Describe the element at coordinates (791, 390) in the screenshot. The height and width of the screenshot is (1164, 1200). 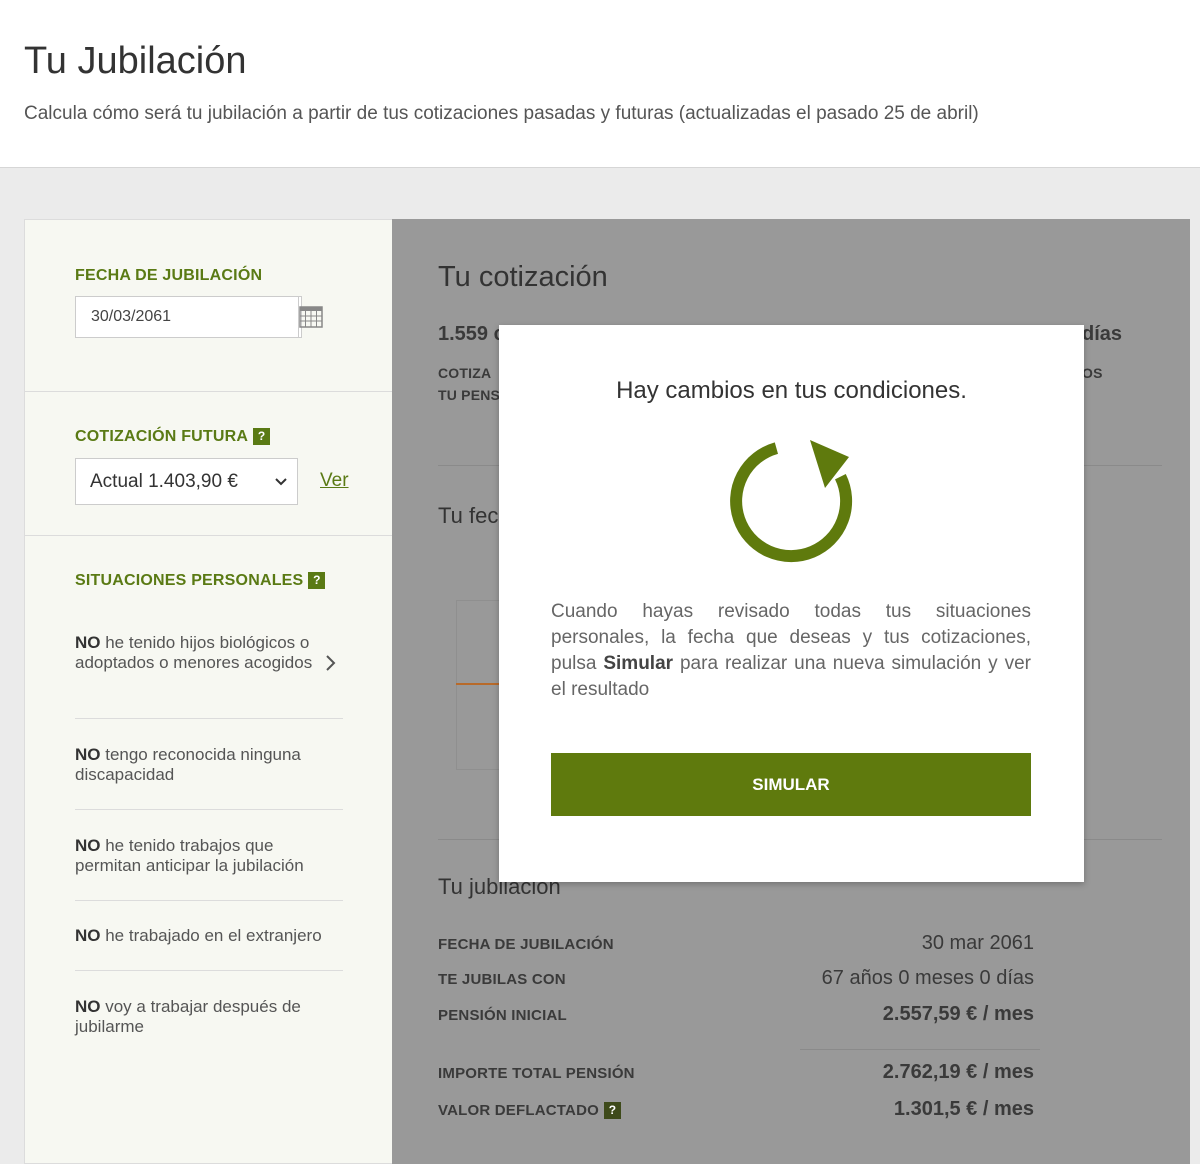
I see `modal-title: Hay cambios en tus condiciones.` at that location.